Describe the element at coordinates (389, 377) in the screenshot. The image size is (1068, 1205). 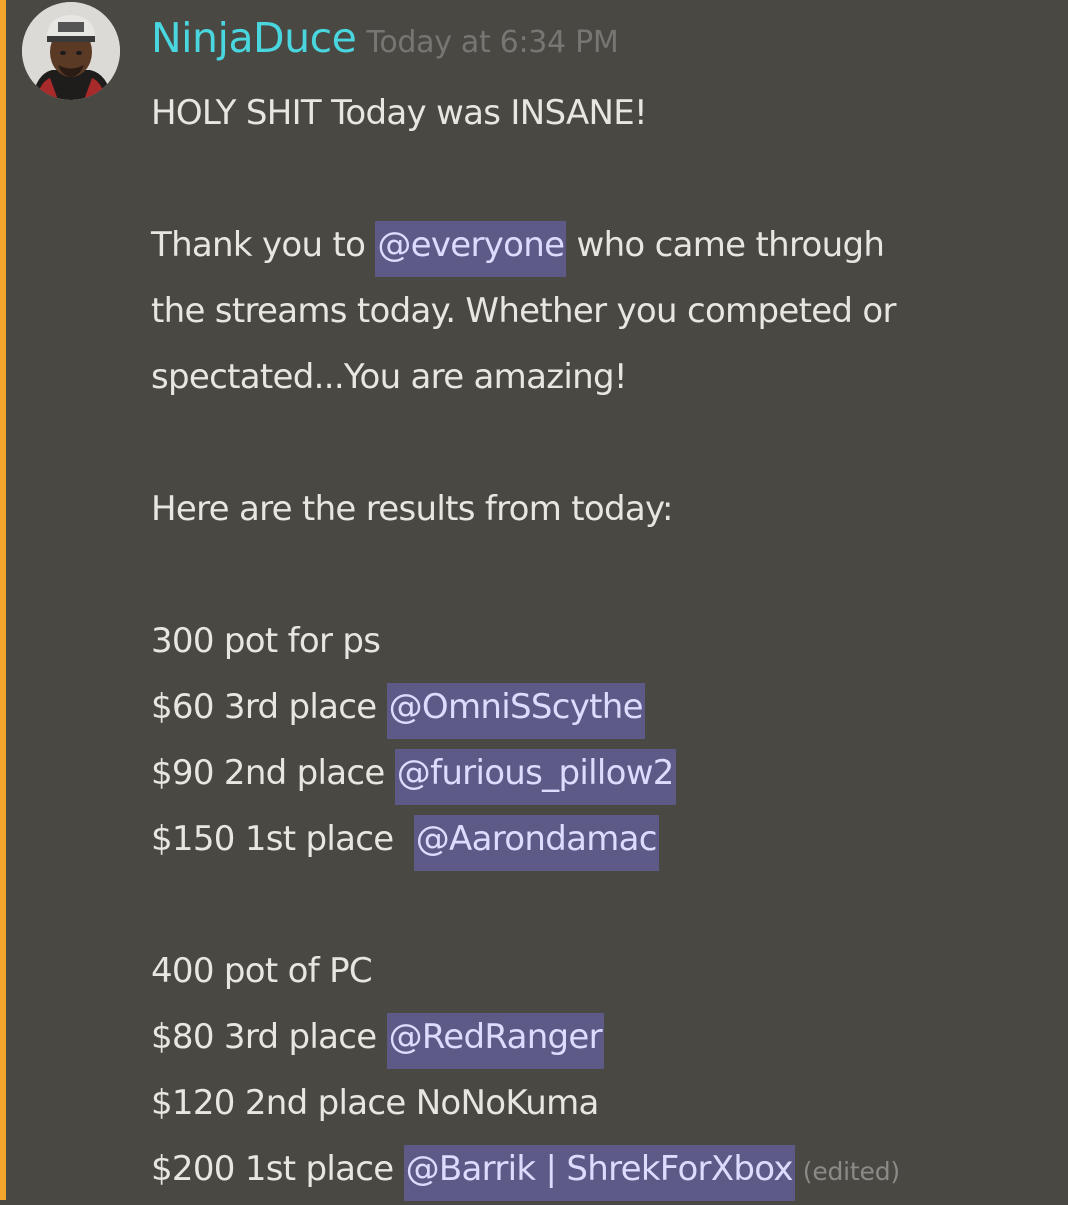
I see `message-text: spectated...You are amazing!` at that location.